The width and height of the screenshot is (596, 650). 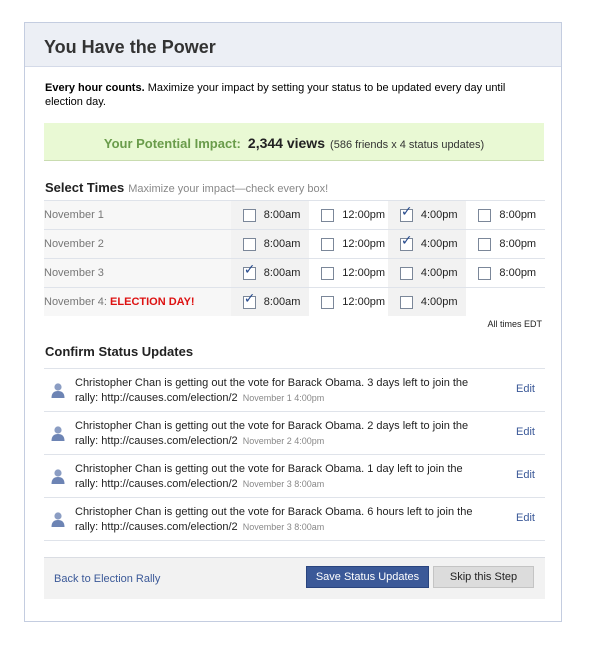 I want to click on impact-label: Your Potential Impact:, so click(x=172, y=143).